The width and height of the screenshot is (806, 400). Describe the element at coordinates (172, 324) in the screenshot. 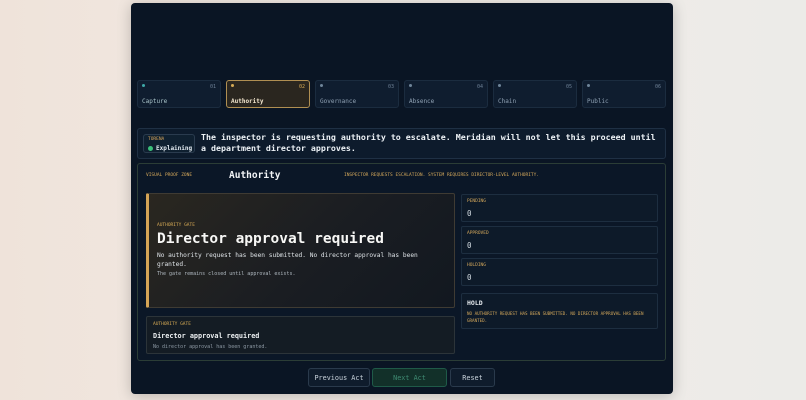

I see `summary-tag: AUTHORITY GATE` at that location.